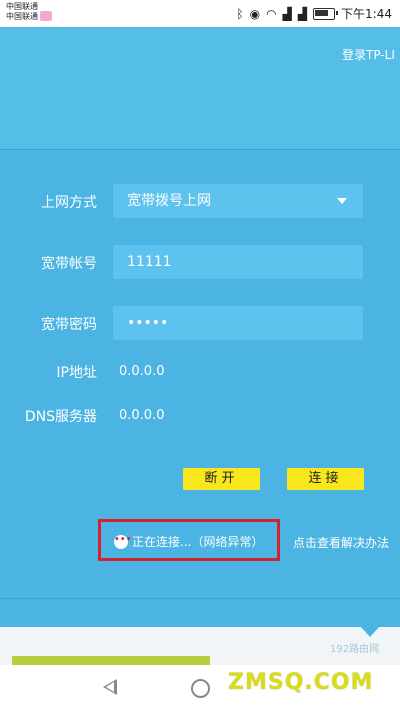 The width and height of the screenshot is (400, 711). What do you see at coordinates (342, 201) in the screenshot?
I see `dropdown-arrow-icon` at bounding box center [342, 201].